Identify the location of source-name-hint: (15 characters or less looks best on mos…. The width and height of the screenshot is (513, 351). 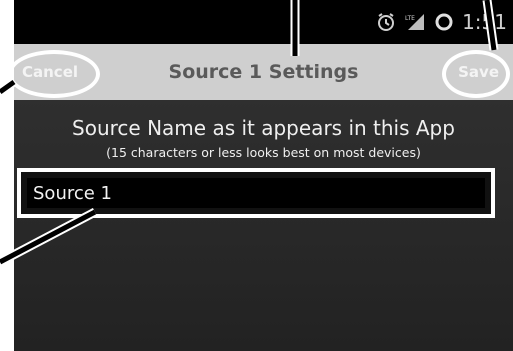
(263, 152).